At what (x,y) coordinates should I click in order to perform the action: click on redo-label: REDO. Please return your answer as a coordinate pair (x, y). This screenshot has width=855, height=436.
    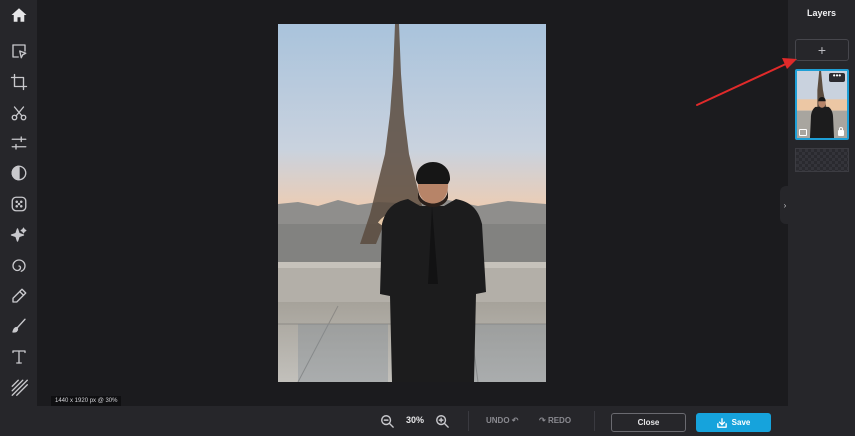
    Looking at the image, I should click on (559, 420).